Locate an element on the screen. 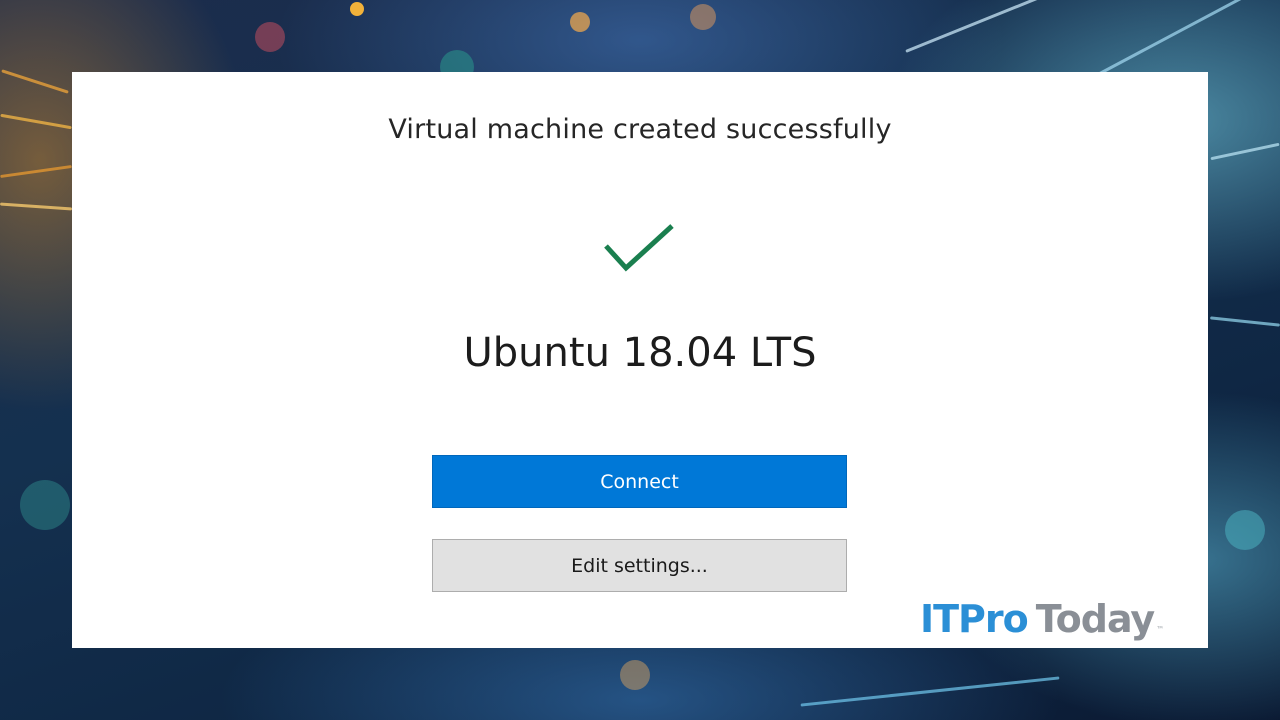 The height and width of the screenshot is (720, 1280). connect-button: Connect is located at coordinates (639, 481).